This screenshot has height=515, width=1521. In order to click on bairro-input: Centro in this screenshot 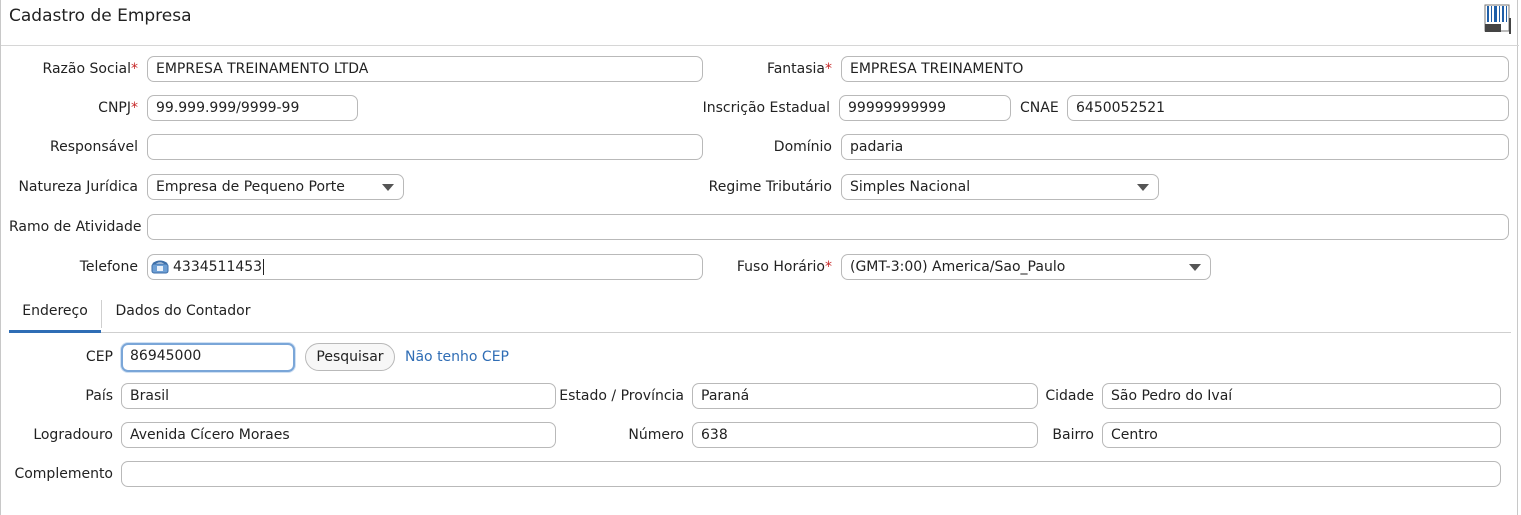, I will do `click(1301, 435)`.